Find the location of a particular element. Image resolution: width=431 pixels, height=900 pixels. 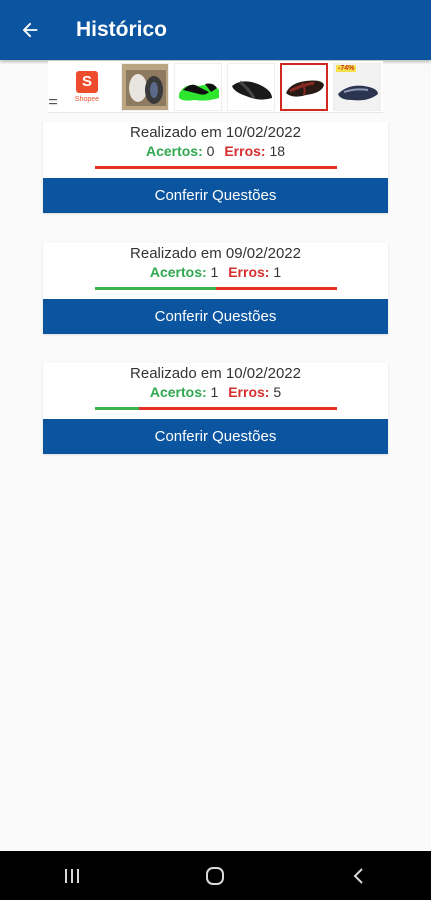

nav-back-button is located at coordinates (359, 875).